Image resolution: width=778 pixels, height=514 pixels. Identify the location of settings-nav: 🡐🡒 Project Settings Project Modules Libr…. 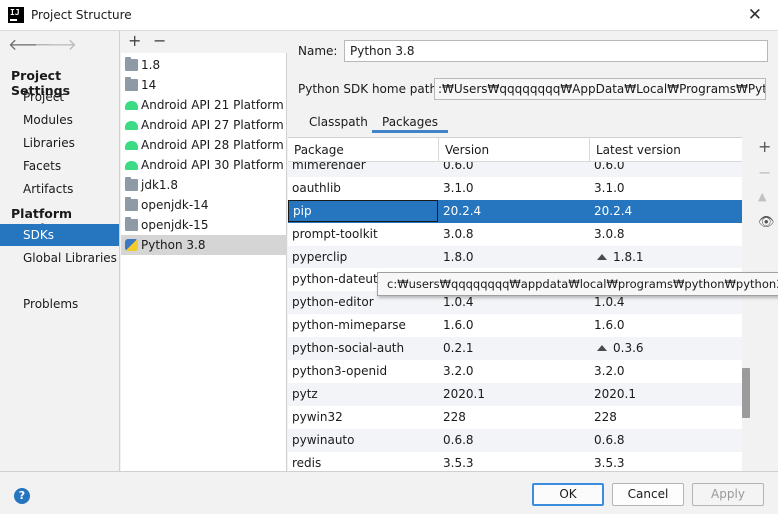
(60, 251).